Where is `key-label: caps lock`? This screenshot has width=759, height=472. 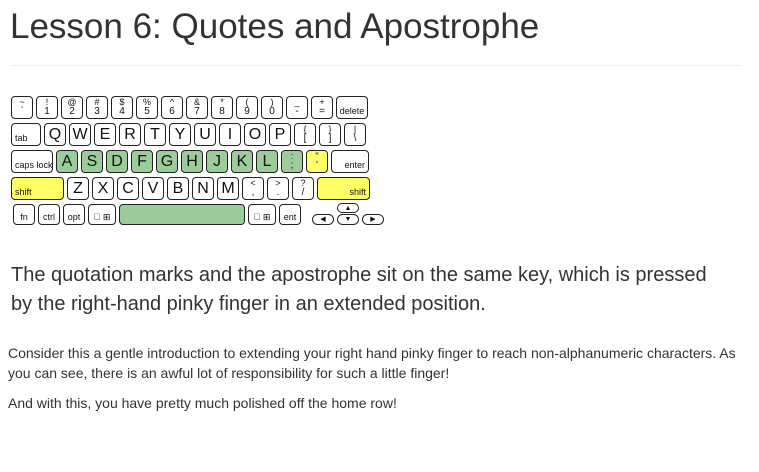 key-label: caps lock is located at coordinates (34, 165).